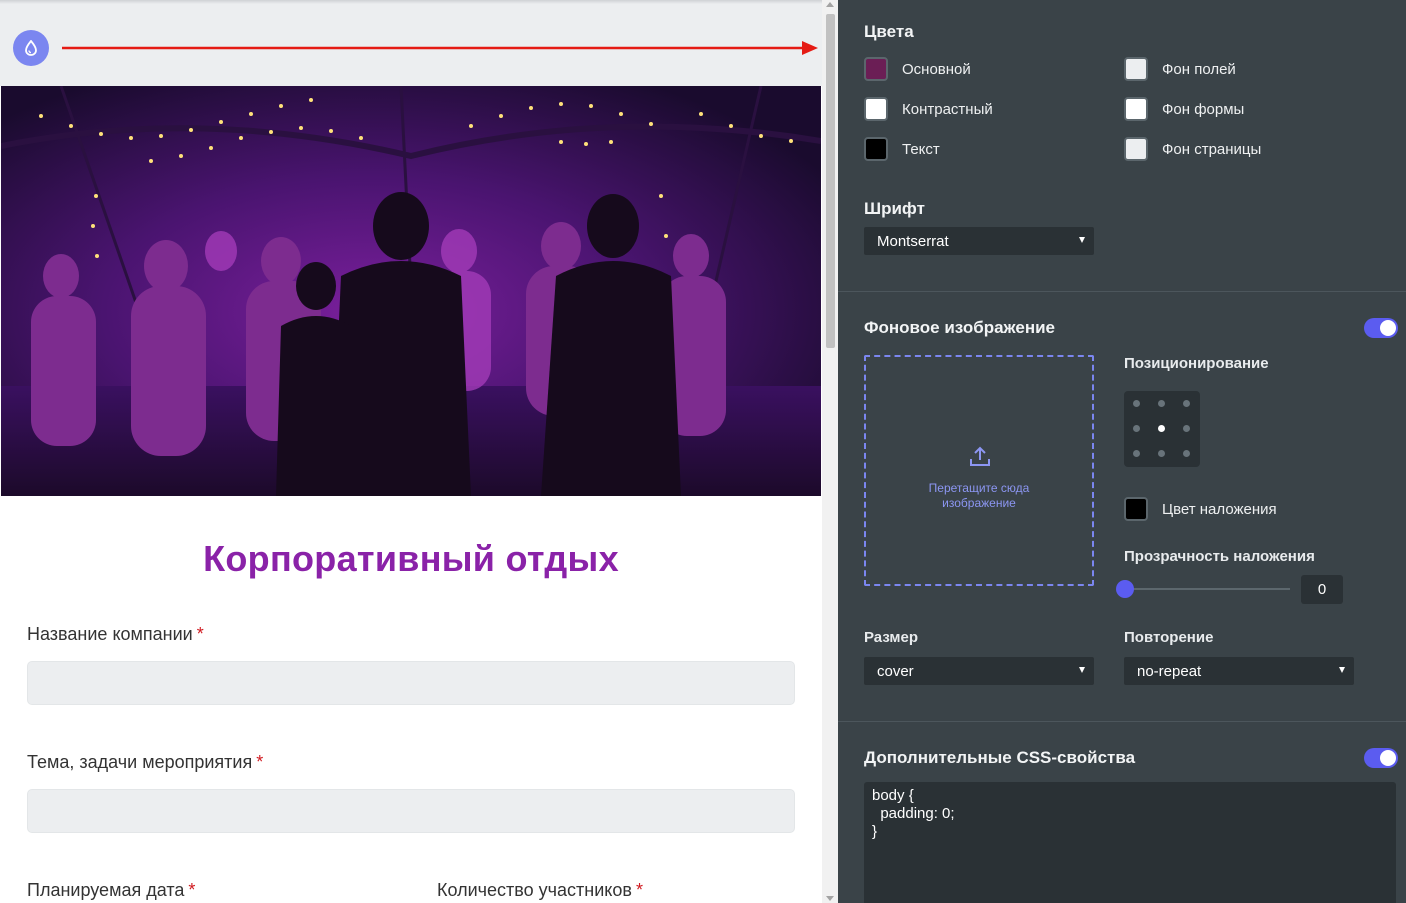 This screenshot has height=903, width=1406. What do you see at coordinates (534, 890) in the screenshot?
I see `participants-count-label-text: Количество участников` at bounding box center [534, 890].